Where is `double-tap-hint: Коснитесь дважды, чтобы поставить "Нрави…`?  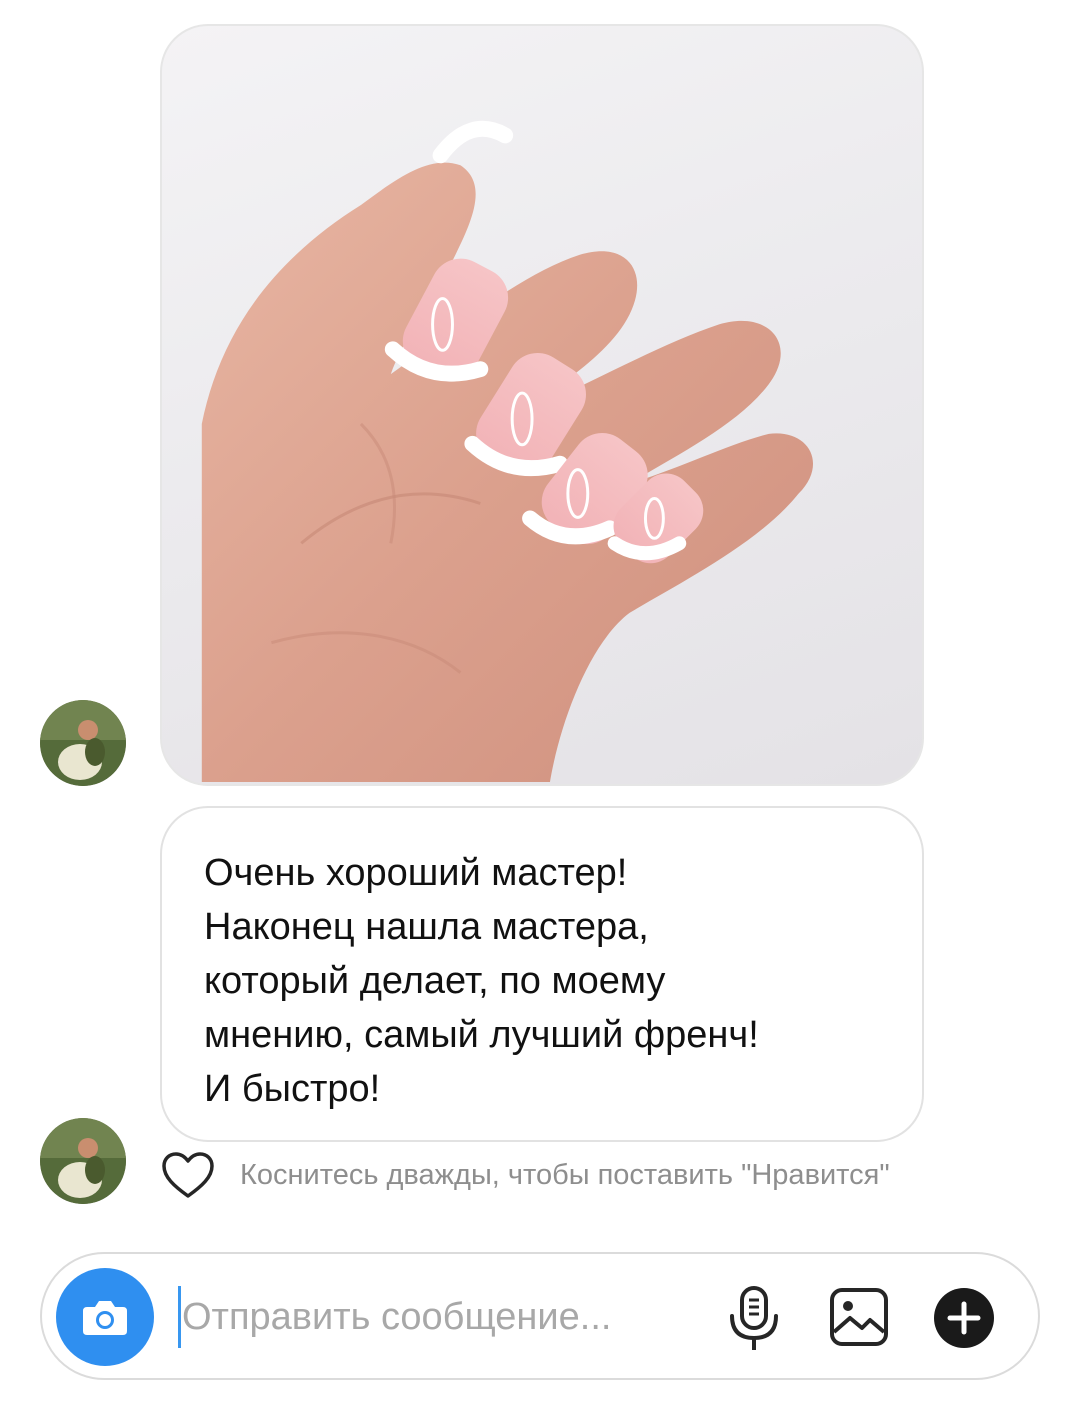 double-tap-hint: Коснитесь дважды, чтобы поставить "Нрави… is located at coordinates (565, 1174).